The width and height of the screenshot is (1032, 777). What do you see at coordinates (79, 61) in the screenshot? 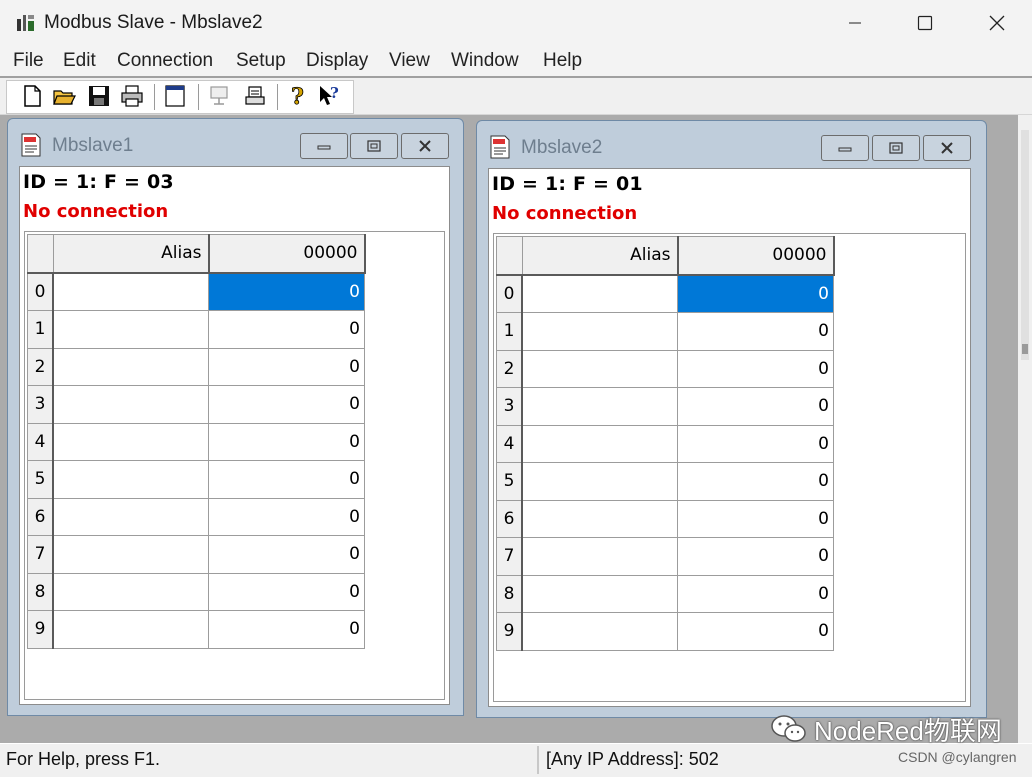
I see `menu-edit: Edit` at bounding box center [79, 61].